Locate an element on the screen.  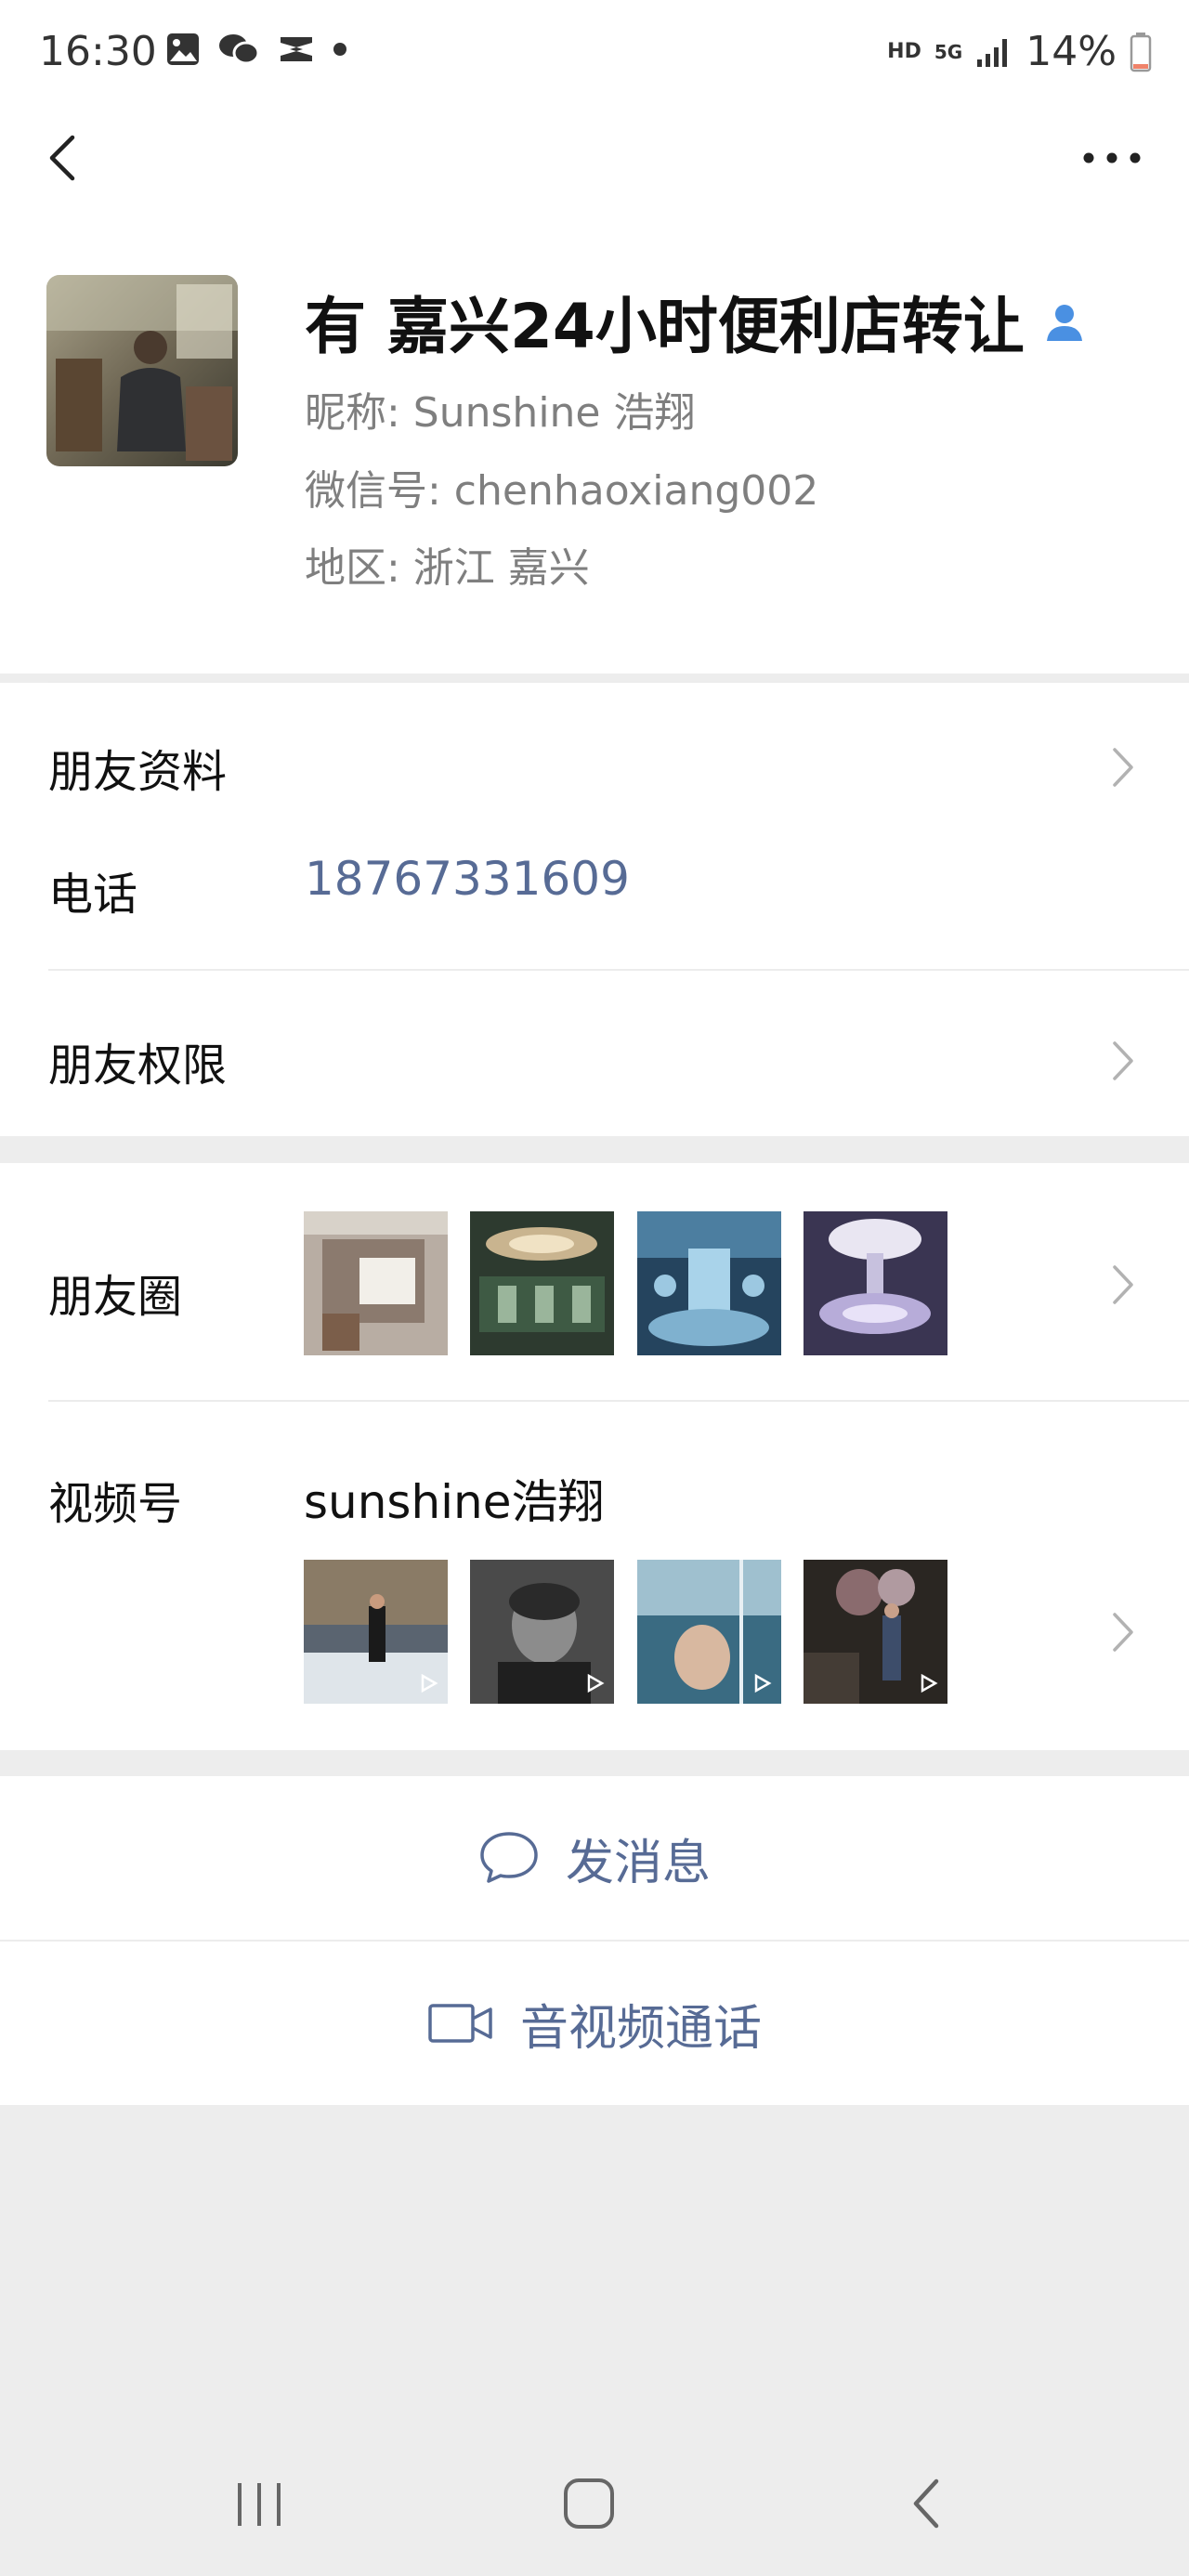
avatar is located at coordinates (142, 370).